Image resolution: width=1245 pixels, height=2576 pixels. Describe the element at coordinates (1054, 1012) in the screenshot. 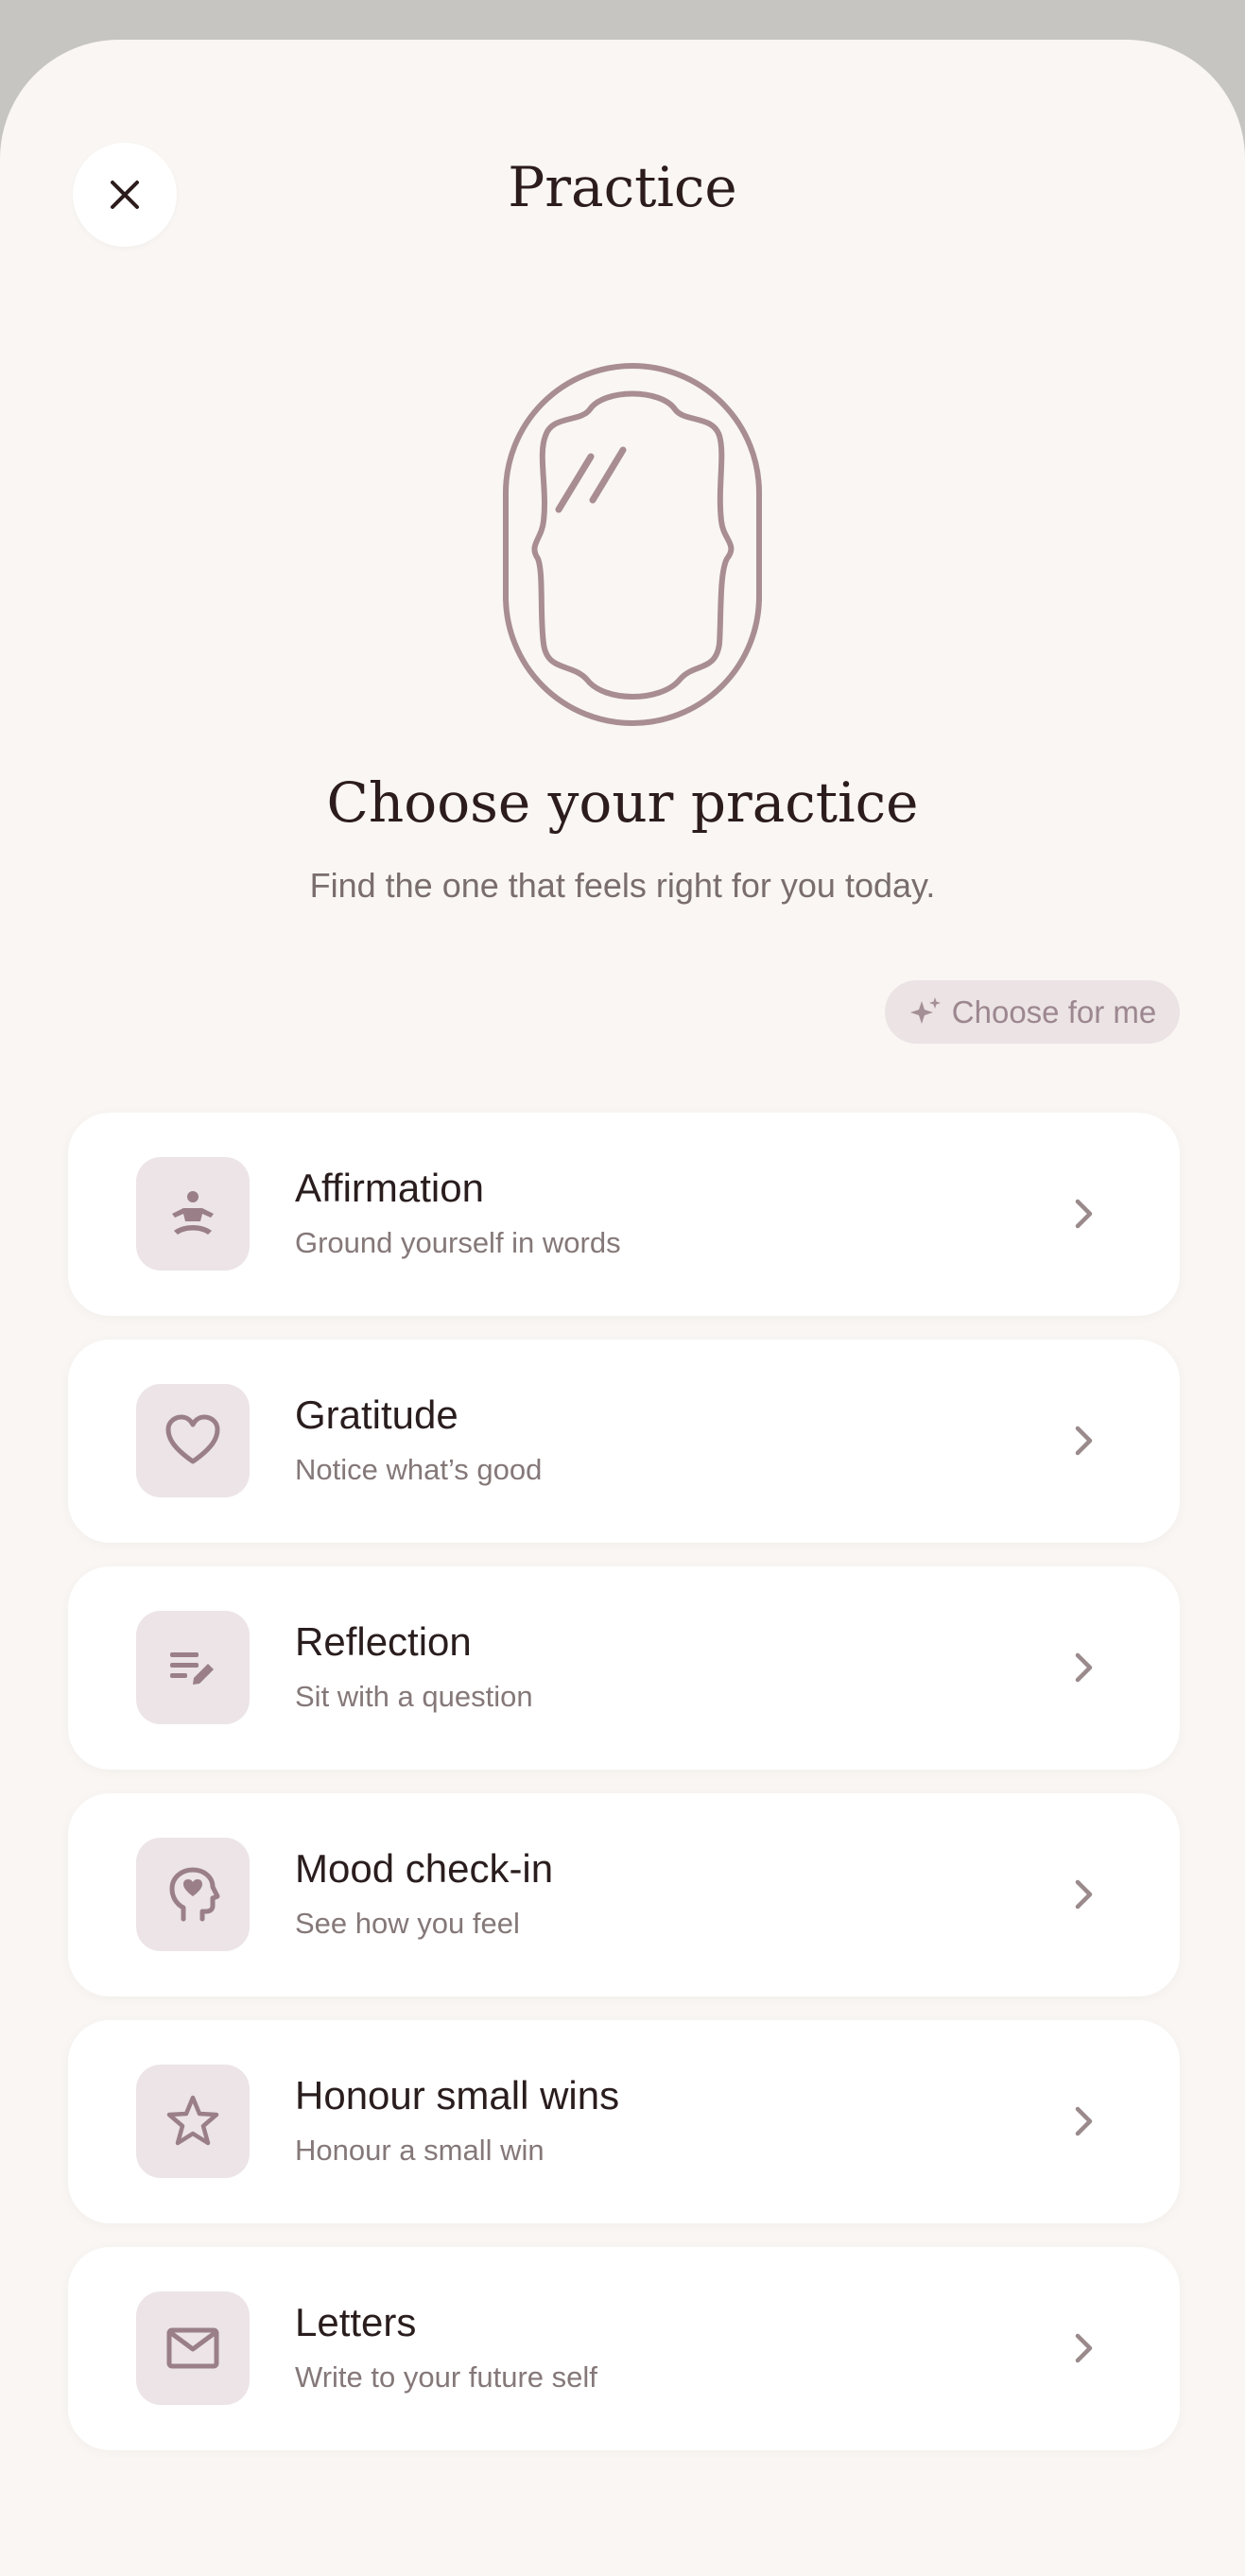

I see `choose-for-me-label: Choose for me` at that location.